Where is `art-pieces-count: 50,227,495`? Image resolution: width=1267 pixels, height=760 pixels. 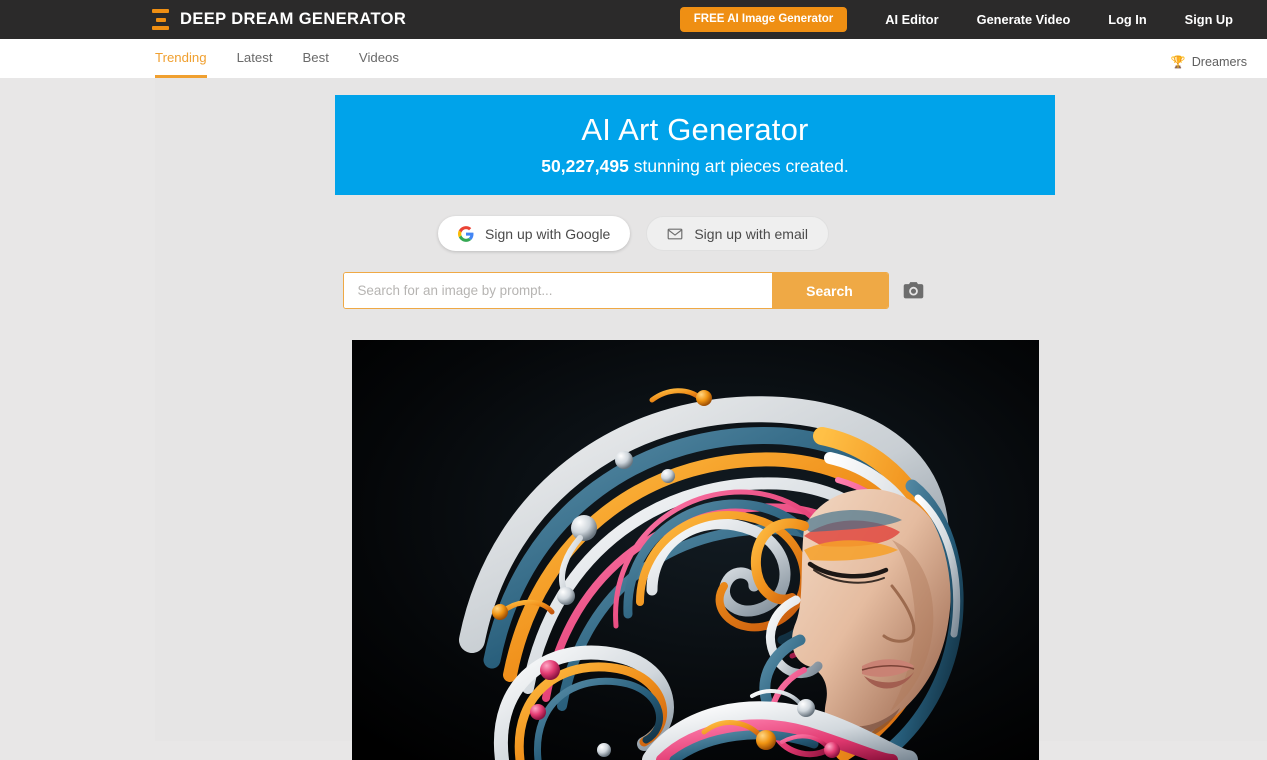 art-pieces-count: 50,227,495 is located at coordinates (585, 166).